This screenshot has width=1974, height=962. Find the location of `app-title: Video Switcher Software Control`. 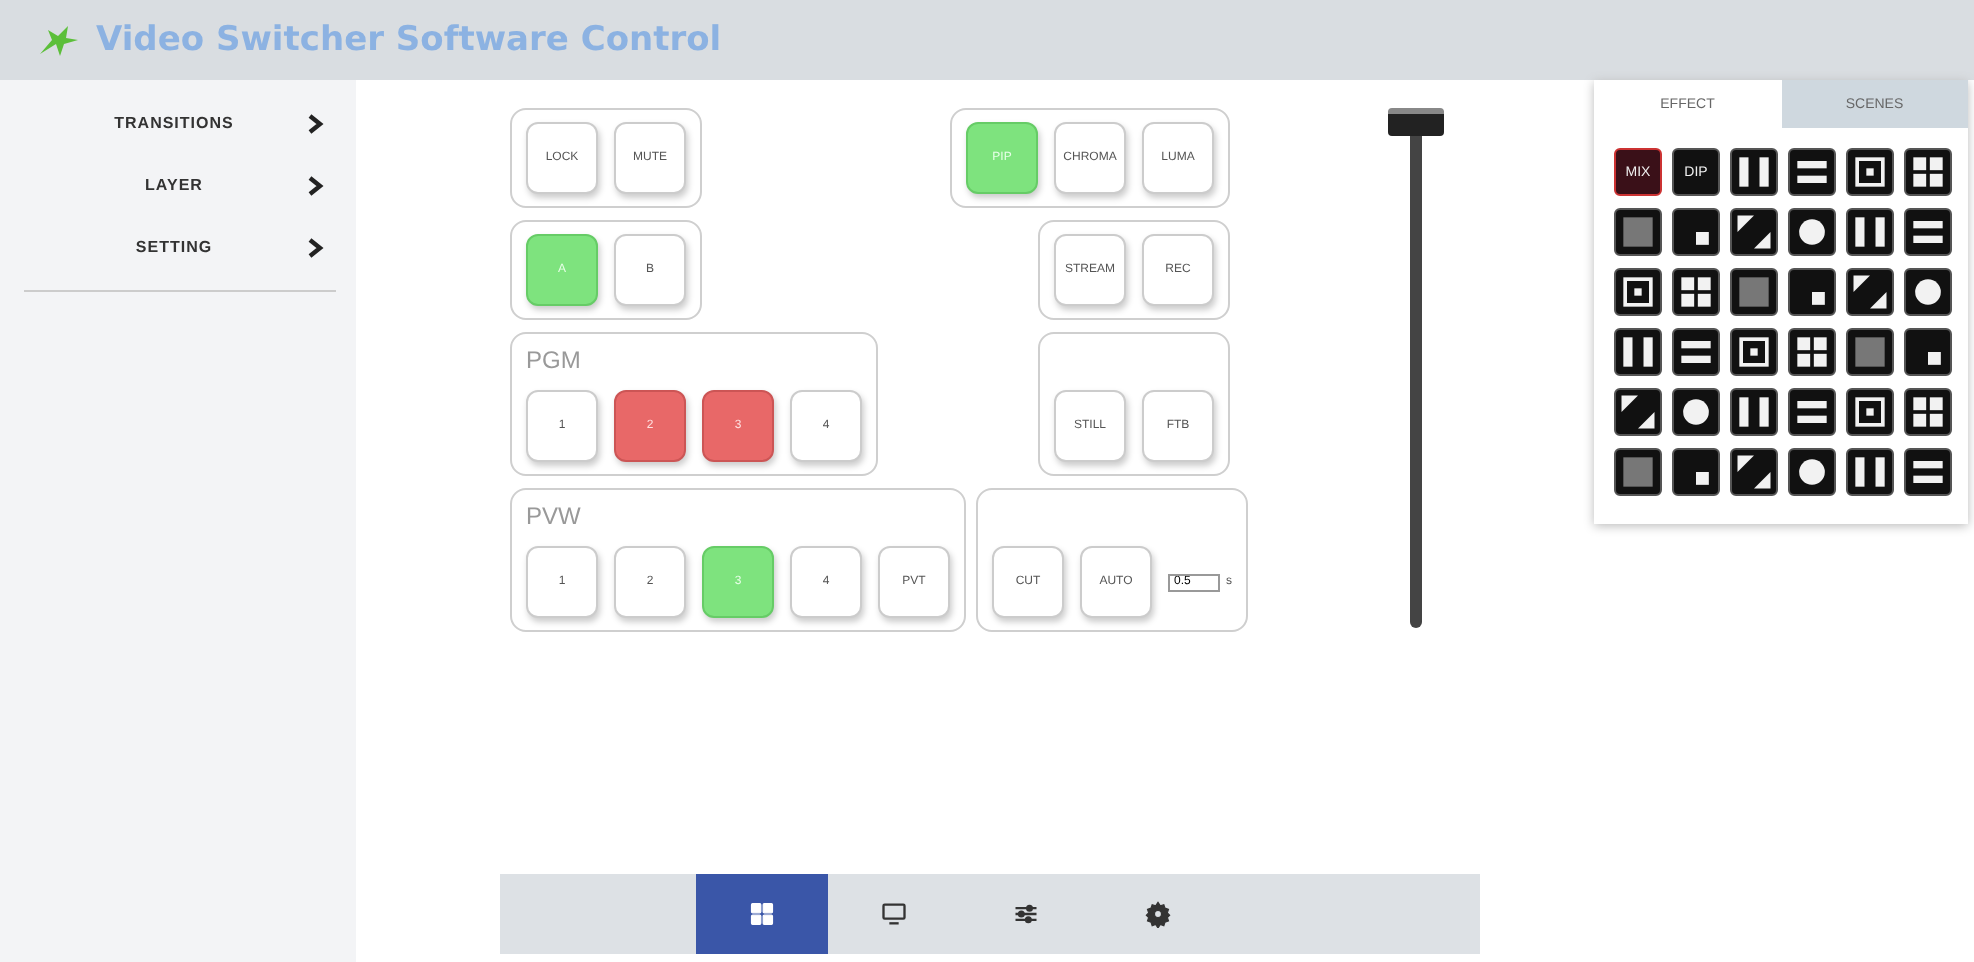

app-title: Video Switcher Software Control is located at coordinates (409, 40).